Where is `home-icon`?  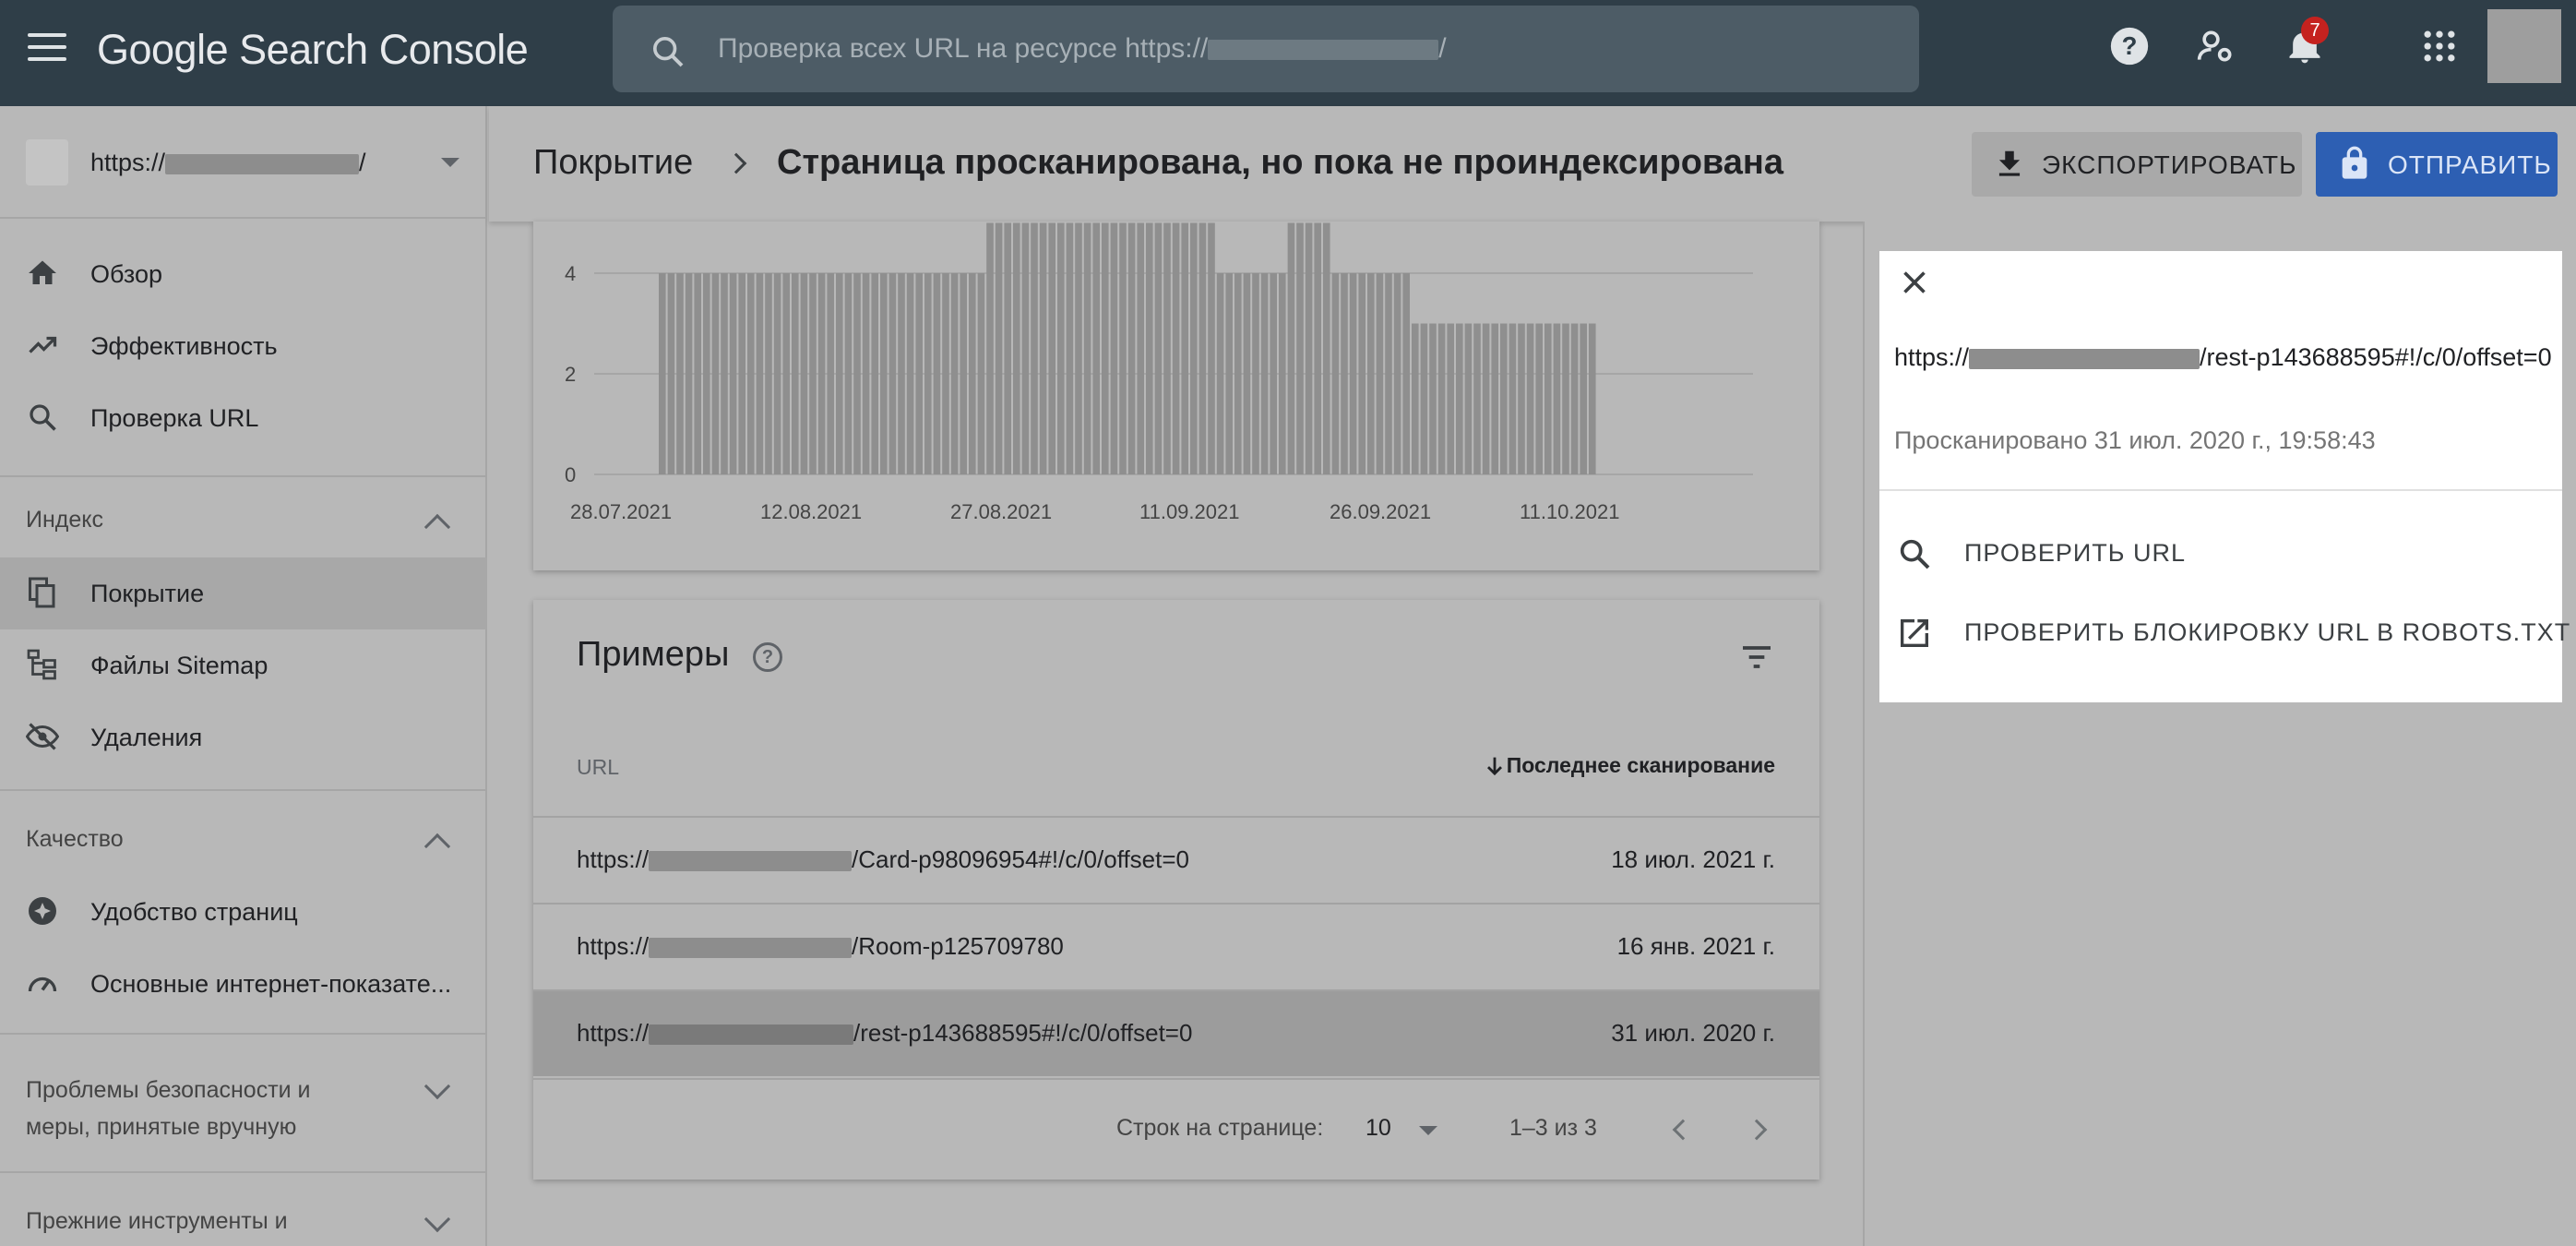
home-icon is located at coordinates (42, 272).